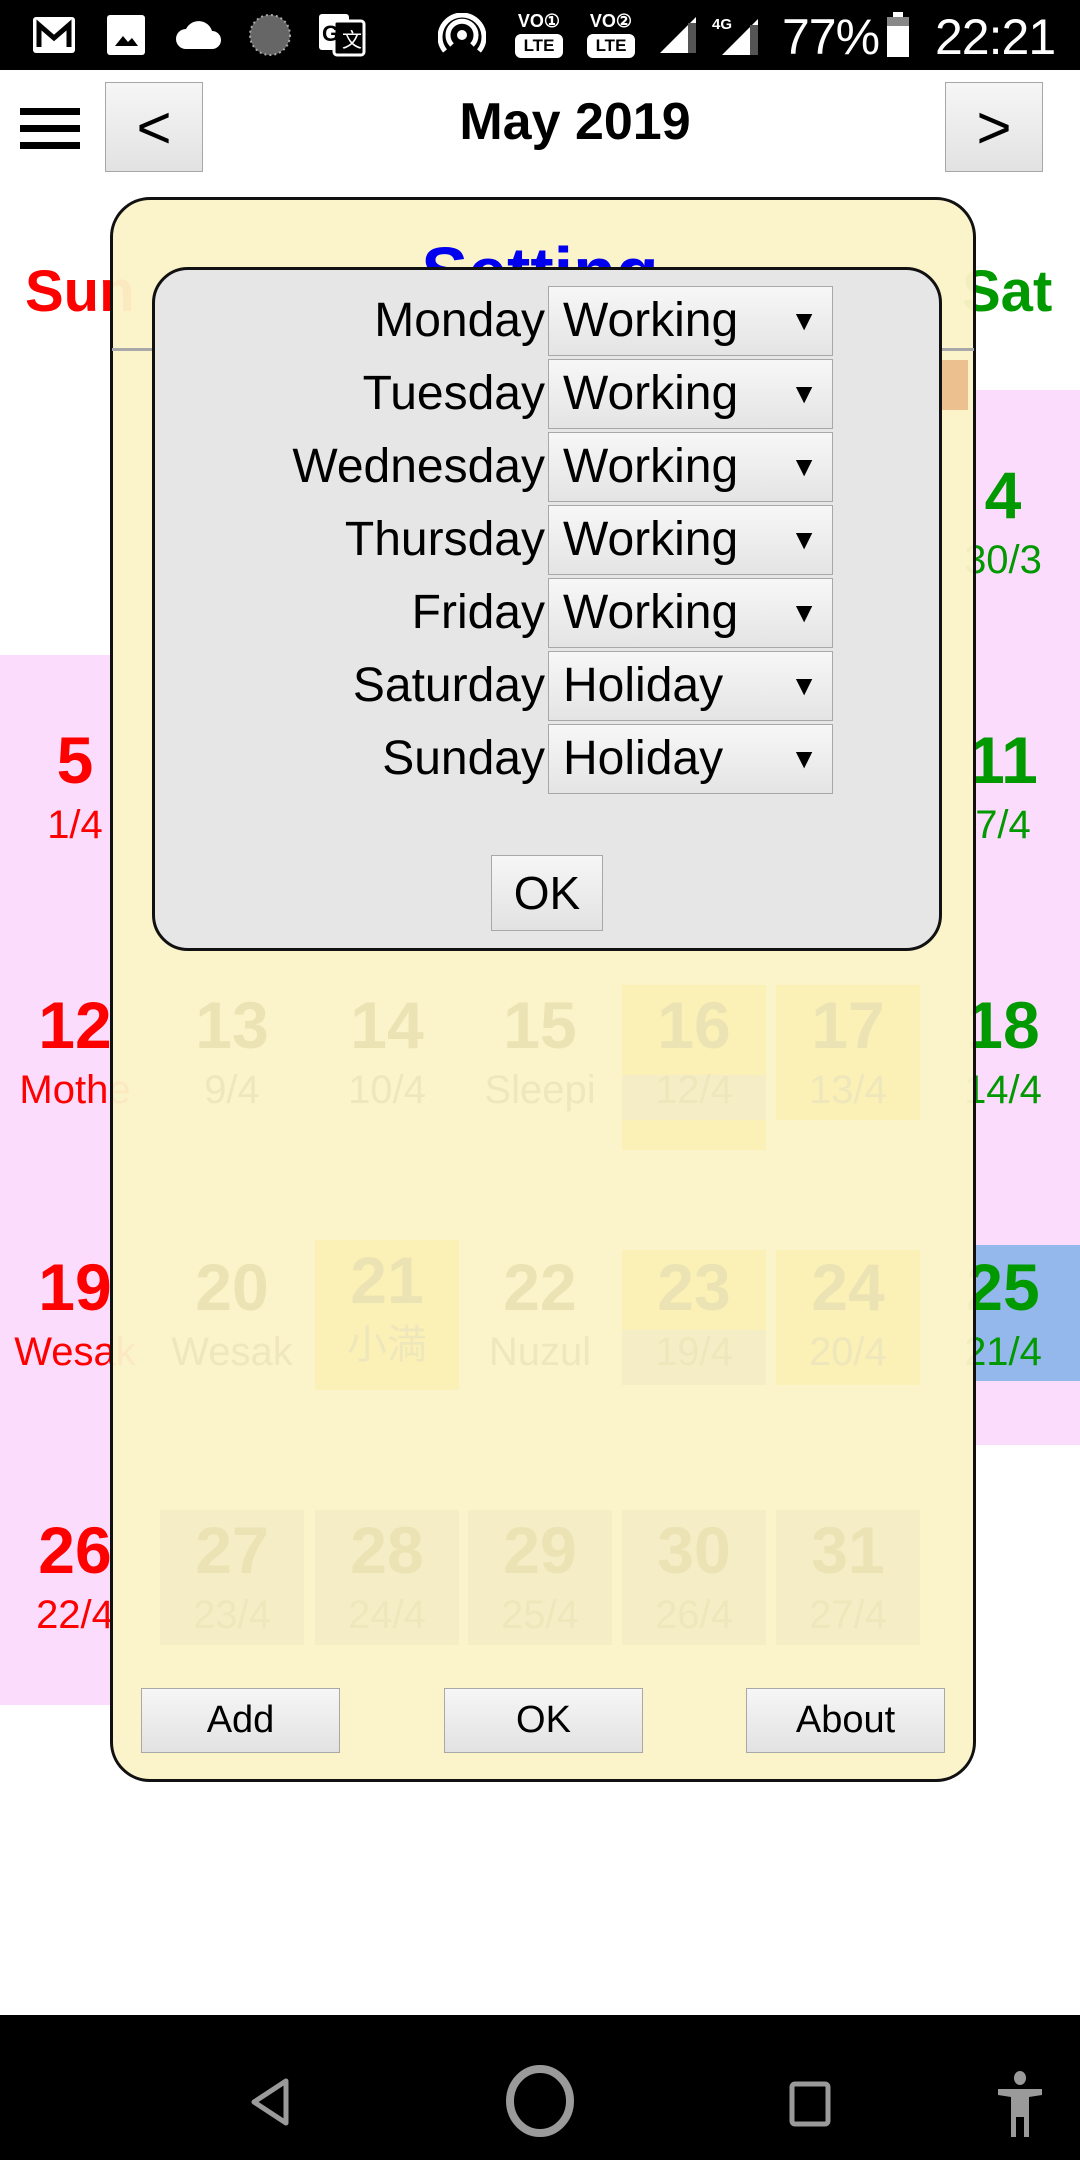  Describe the element at coordinates (540, 2103) in the screenshot. I see `home-icon` at that location.